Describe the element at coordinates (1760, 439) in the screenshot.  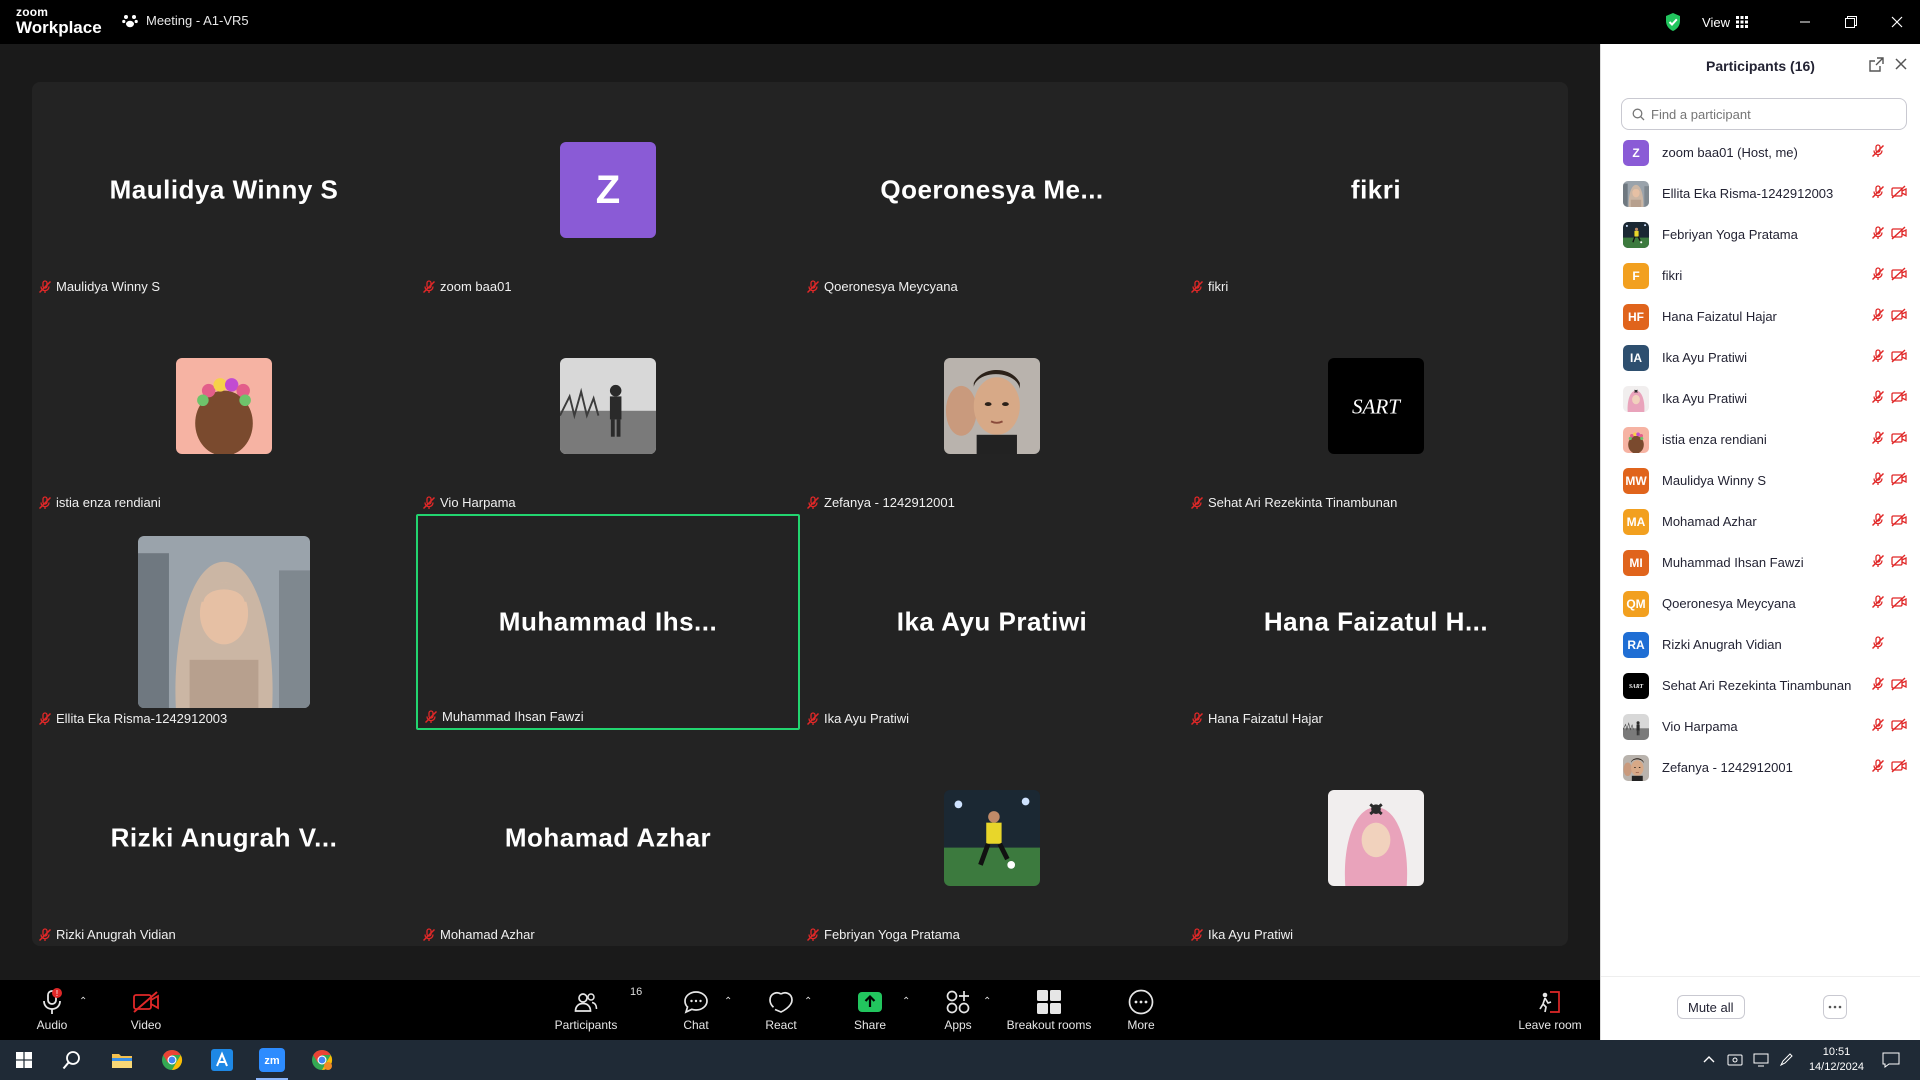
I see `participant-row: istia enza rendiani` at that location.